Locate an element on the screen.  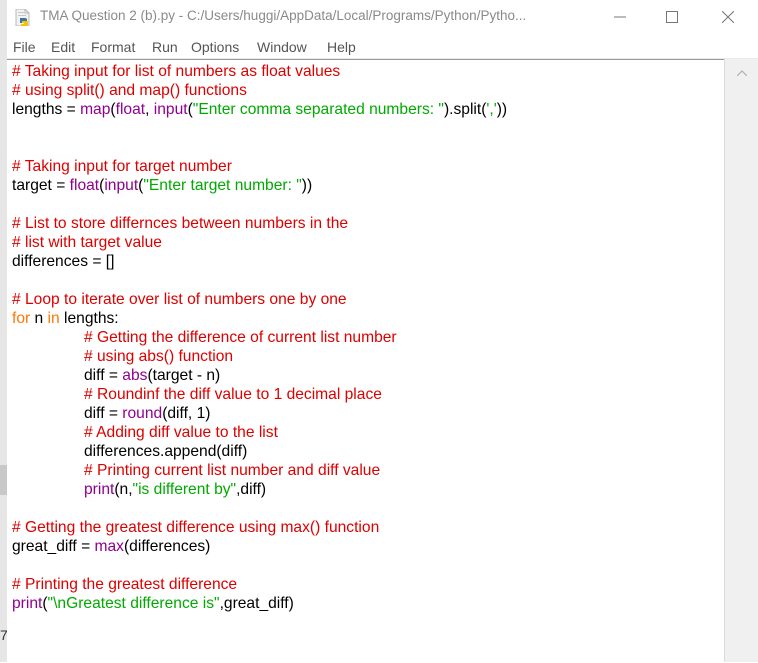
code-line: # Printing the greatest difference is located at coordinates (259, 584).